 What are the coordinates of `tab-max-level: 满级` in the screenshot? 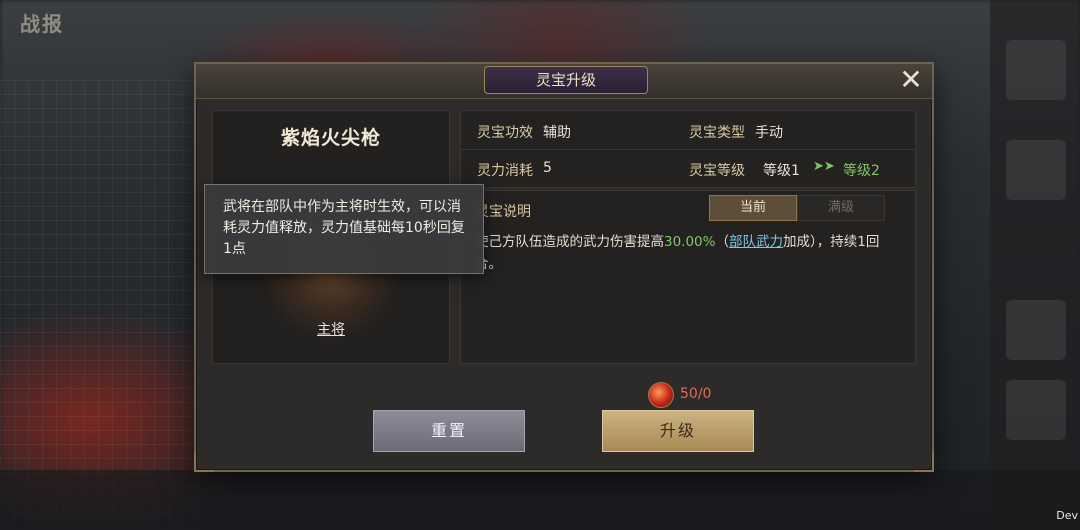 It's located at (841, 208).